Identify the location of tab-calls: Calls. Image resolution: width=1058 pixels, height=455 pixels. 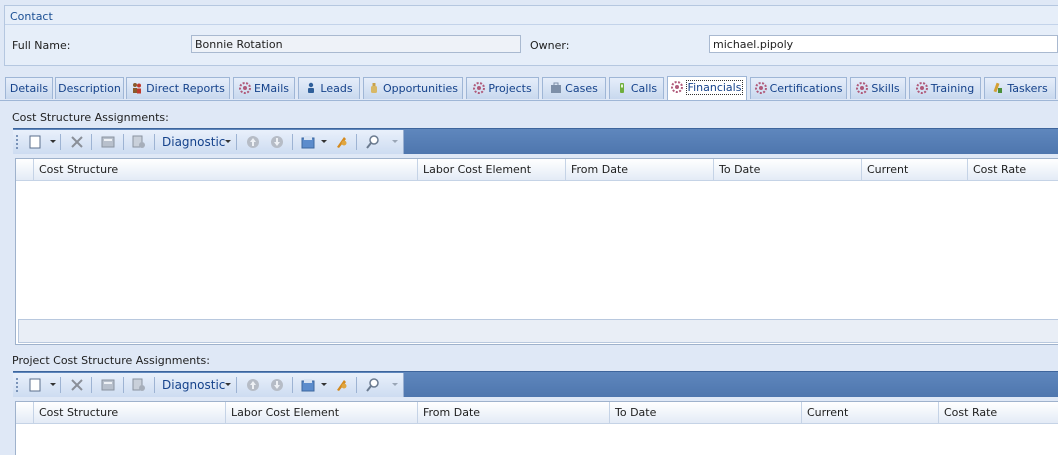
(636, 88).